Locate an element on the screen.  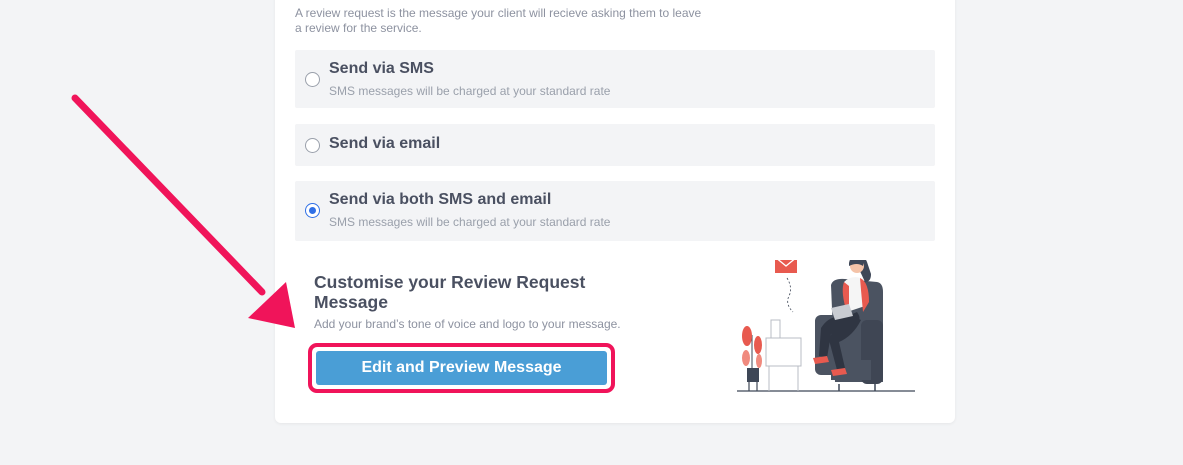
radio-both is located at coordinates (312, 210).